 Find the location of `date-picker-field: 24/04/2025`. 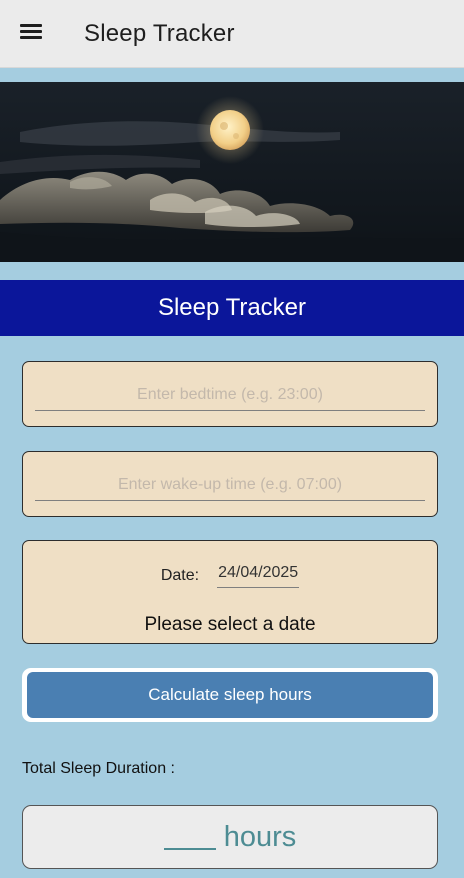

date-picker-field: 24/04/2025 is located at coordinates (258, 576).